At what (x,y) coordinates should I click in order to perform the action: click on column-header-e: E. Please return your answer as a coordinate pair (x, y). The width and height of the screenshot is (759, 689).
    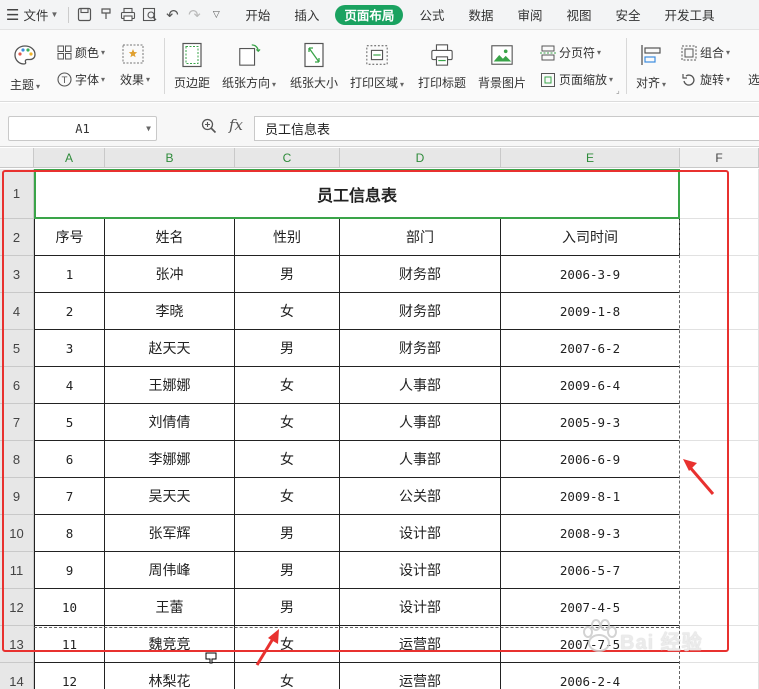
    Looking at the image, I should click on (590, 158).